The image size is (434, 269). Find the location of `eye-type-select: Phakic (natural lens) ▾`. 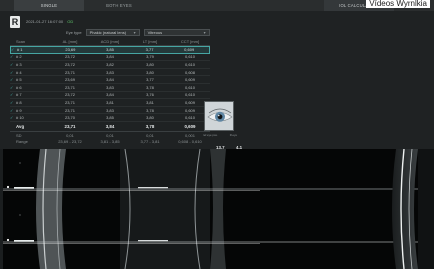

eye-type-select: Phakic (natural lens) ▾ is located at coordinates (112, 32).